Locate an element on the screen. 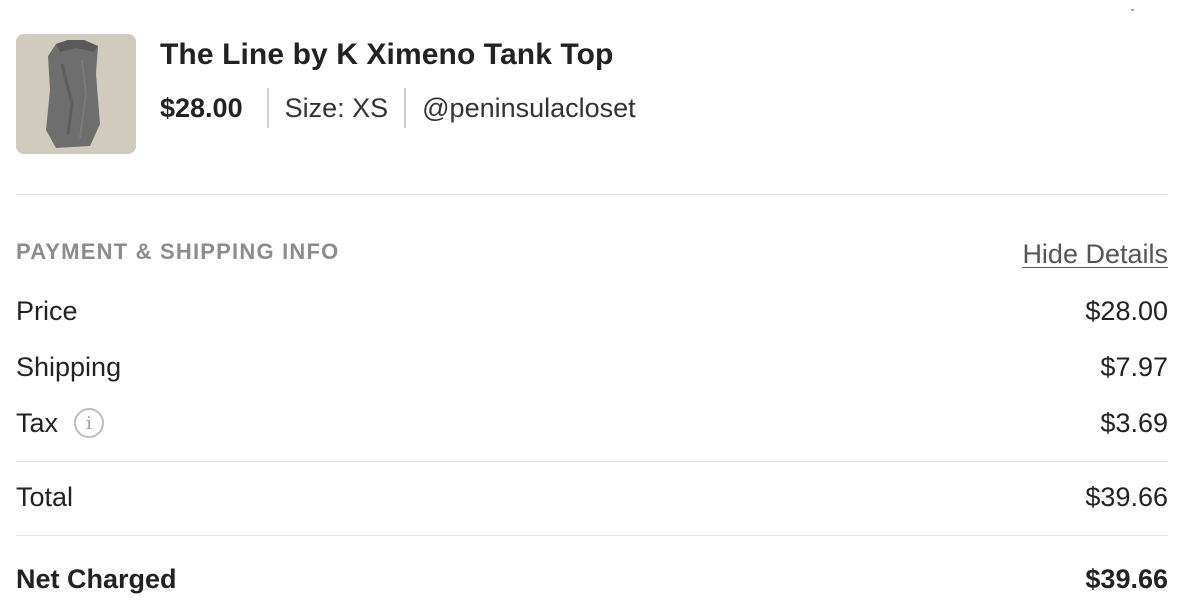 Image resolution: width=1202 pixels, height=610 pixels. net-divider is located at coordinates (592, 535).